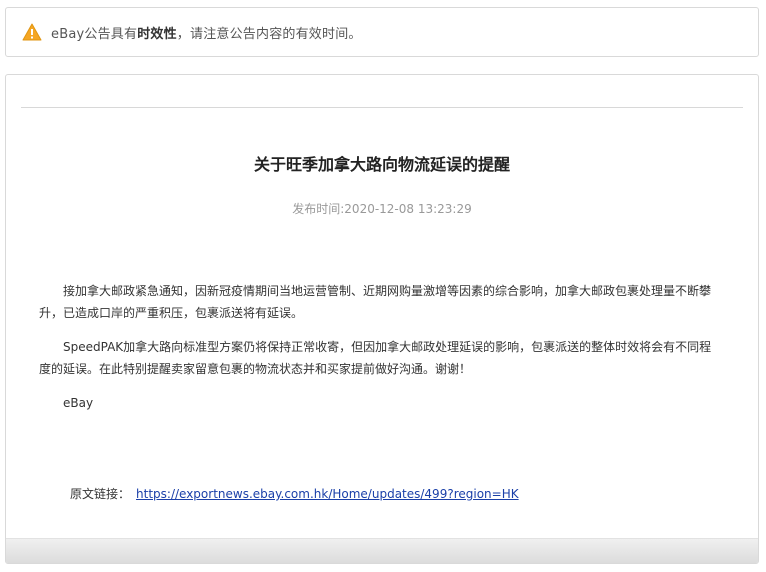 This screenshot has height=572, width=766. I want to click on article-title: 关于旺季加拿大路向物流延误的提醒, so click(381, 164).